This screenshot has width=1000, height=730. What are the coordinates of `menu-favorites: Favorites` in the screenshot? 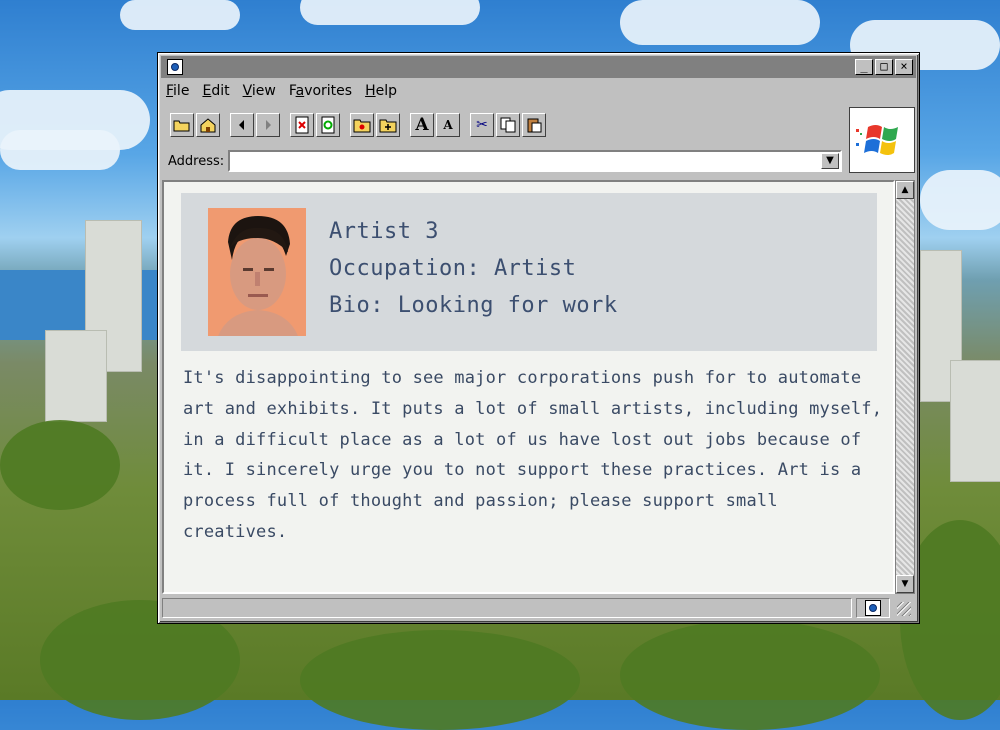 It's located at (320, 91).